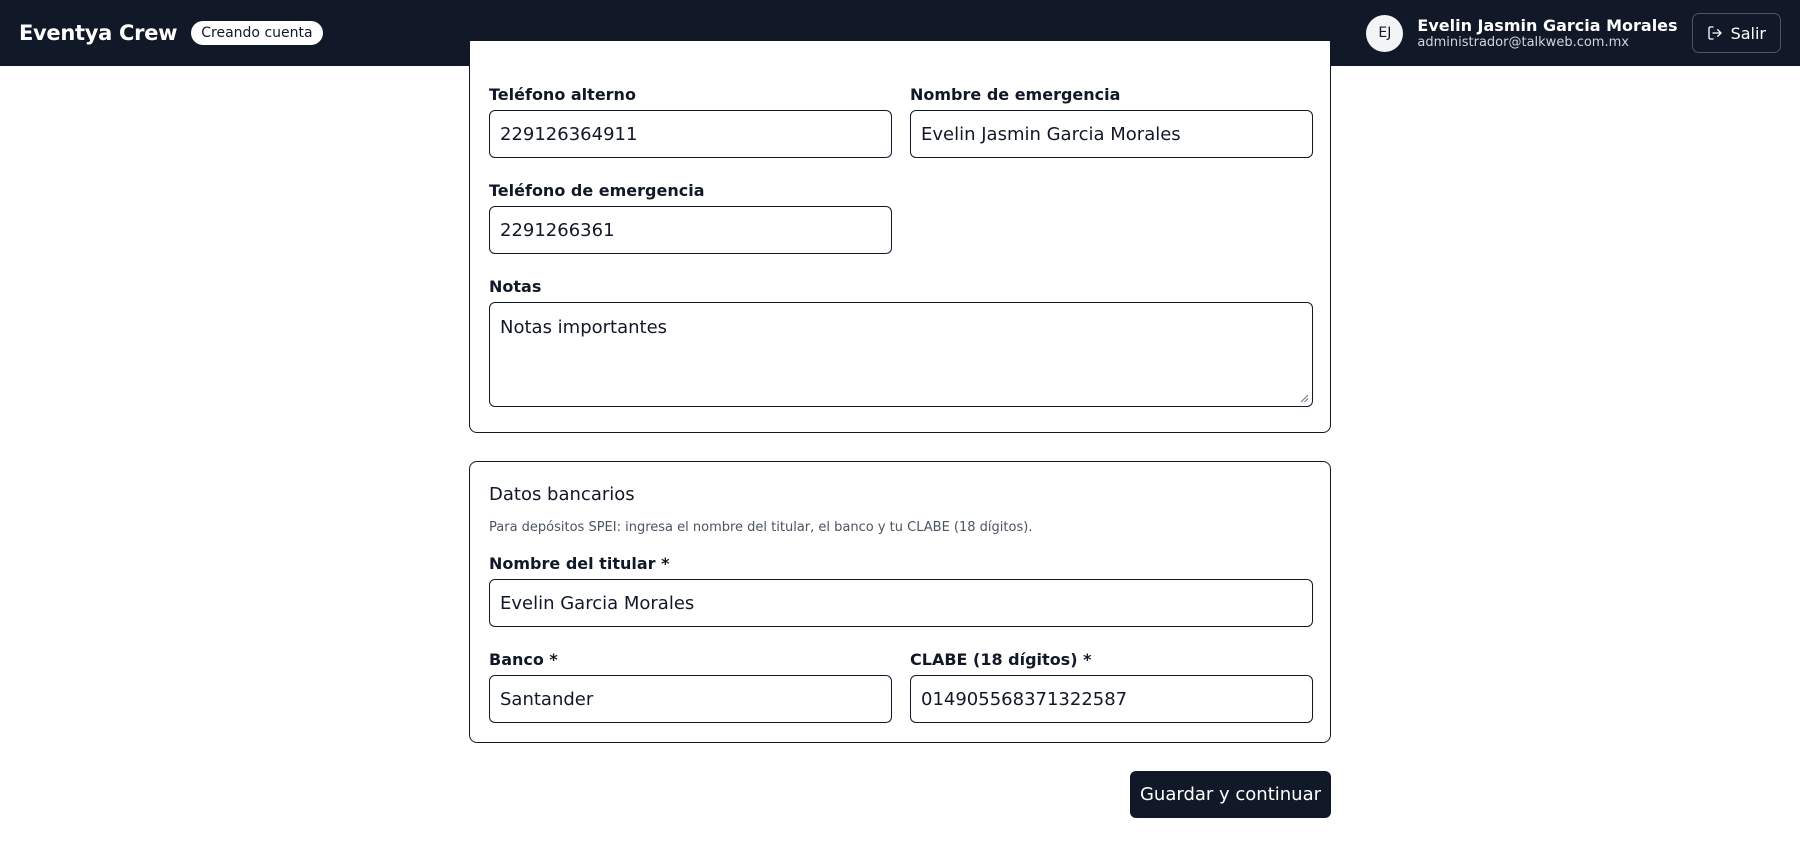 The image size is (1800, 855). Describe the element at coordinates (562, 94) in the screenshot. I see `alt-phone-label: Teléfono alterno` at that location.